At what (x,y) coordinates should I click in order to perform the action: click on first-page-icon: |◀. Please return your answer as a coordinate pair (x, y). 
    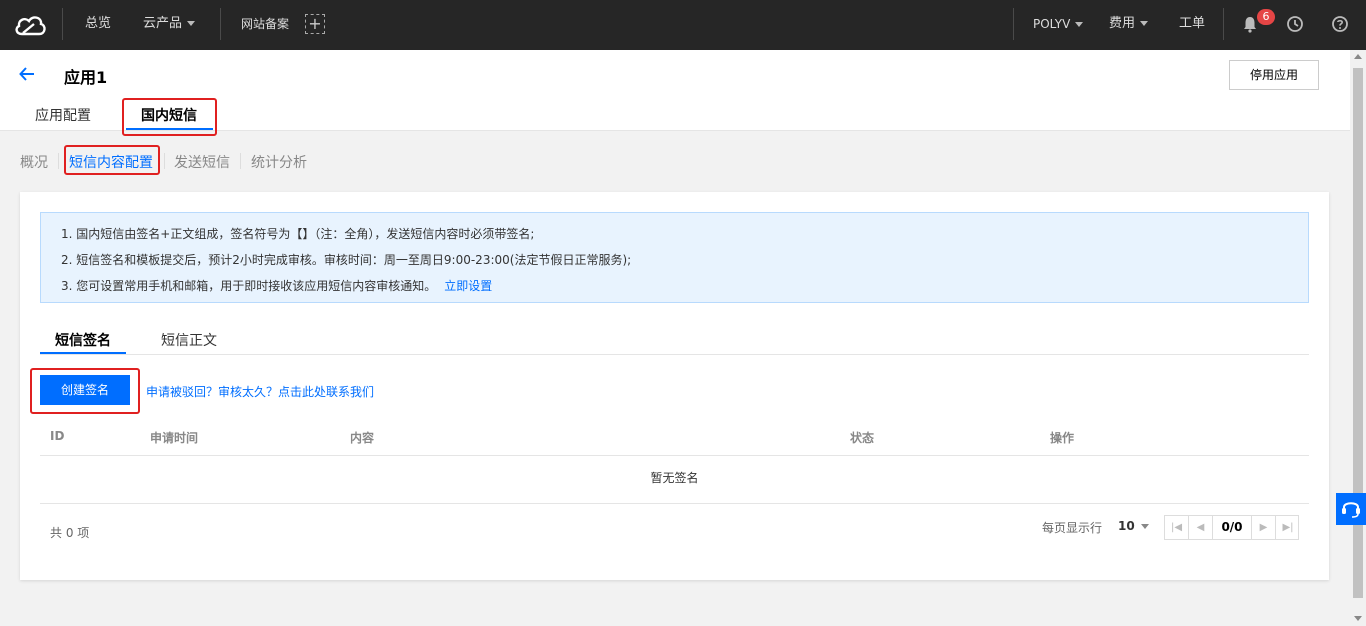
    Looking at the image, I should click on (1177, 527).